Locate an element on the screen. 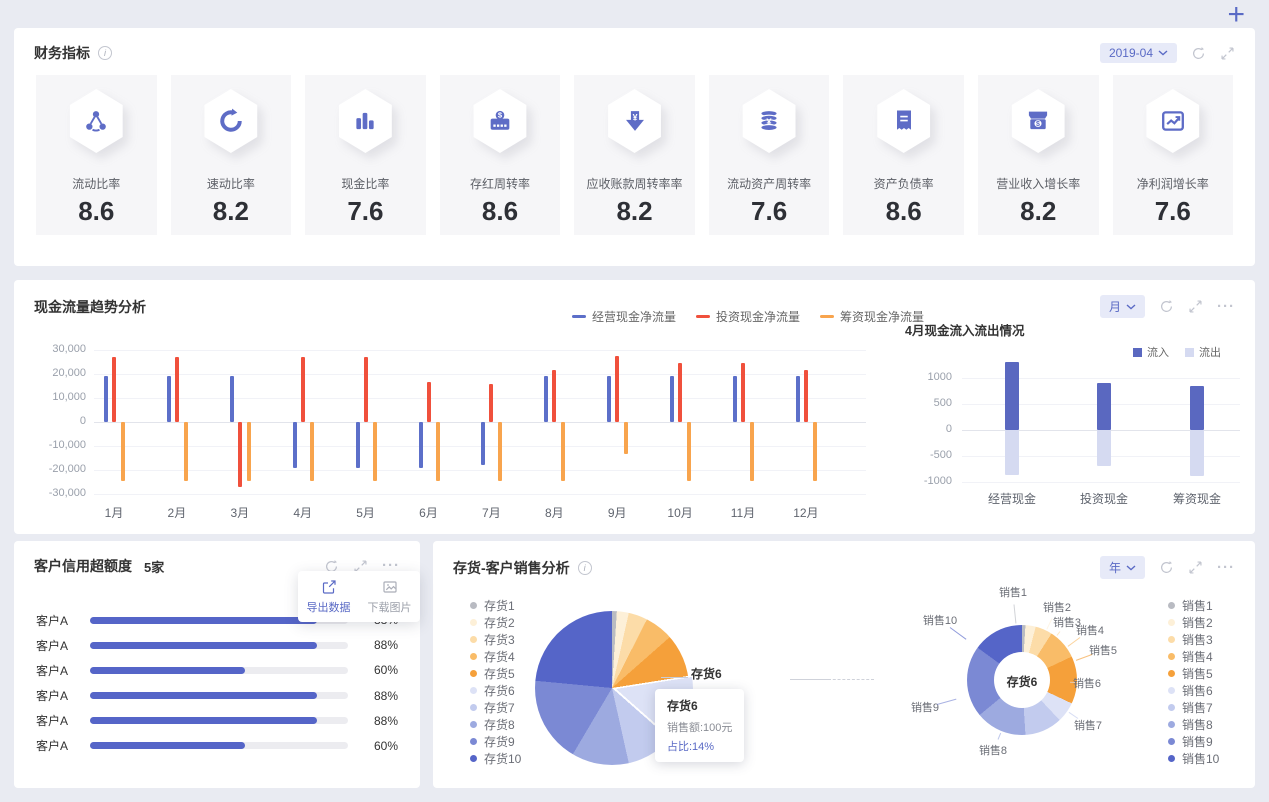 The height and width of the screenshot is (802, 1269). legend-item: 存货10 is located at coordinates (496, 758).